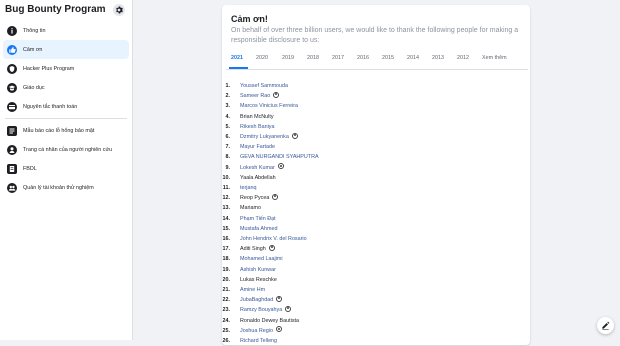 This screenshot has width=620, height=346. I want to click on sidebar-item-education: Giáo dục, so click(66, 87).